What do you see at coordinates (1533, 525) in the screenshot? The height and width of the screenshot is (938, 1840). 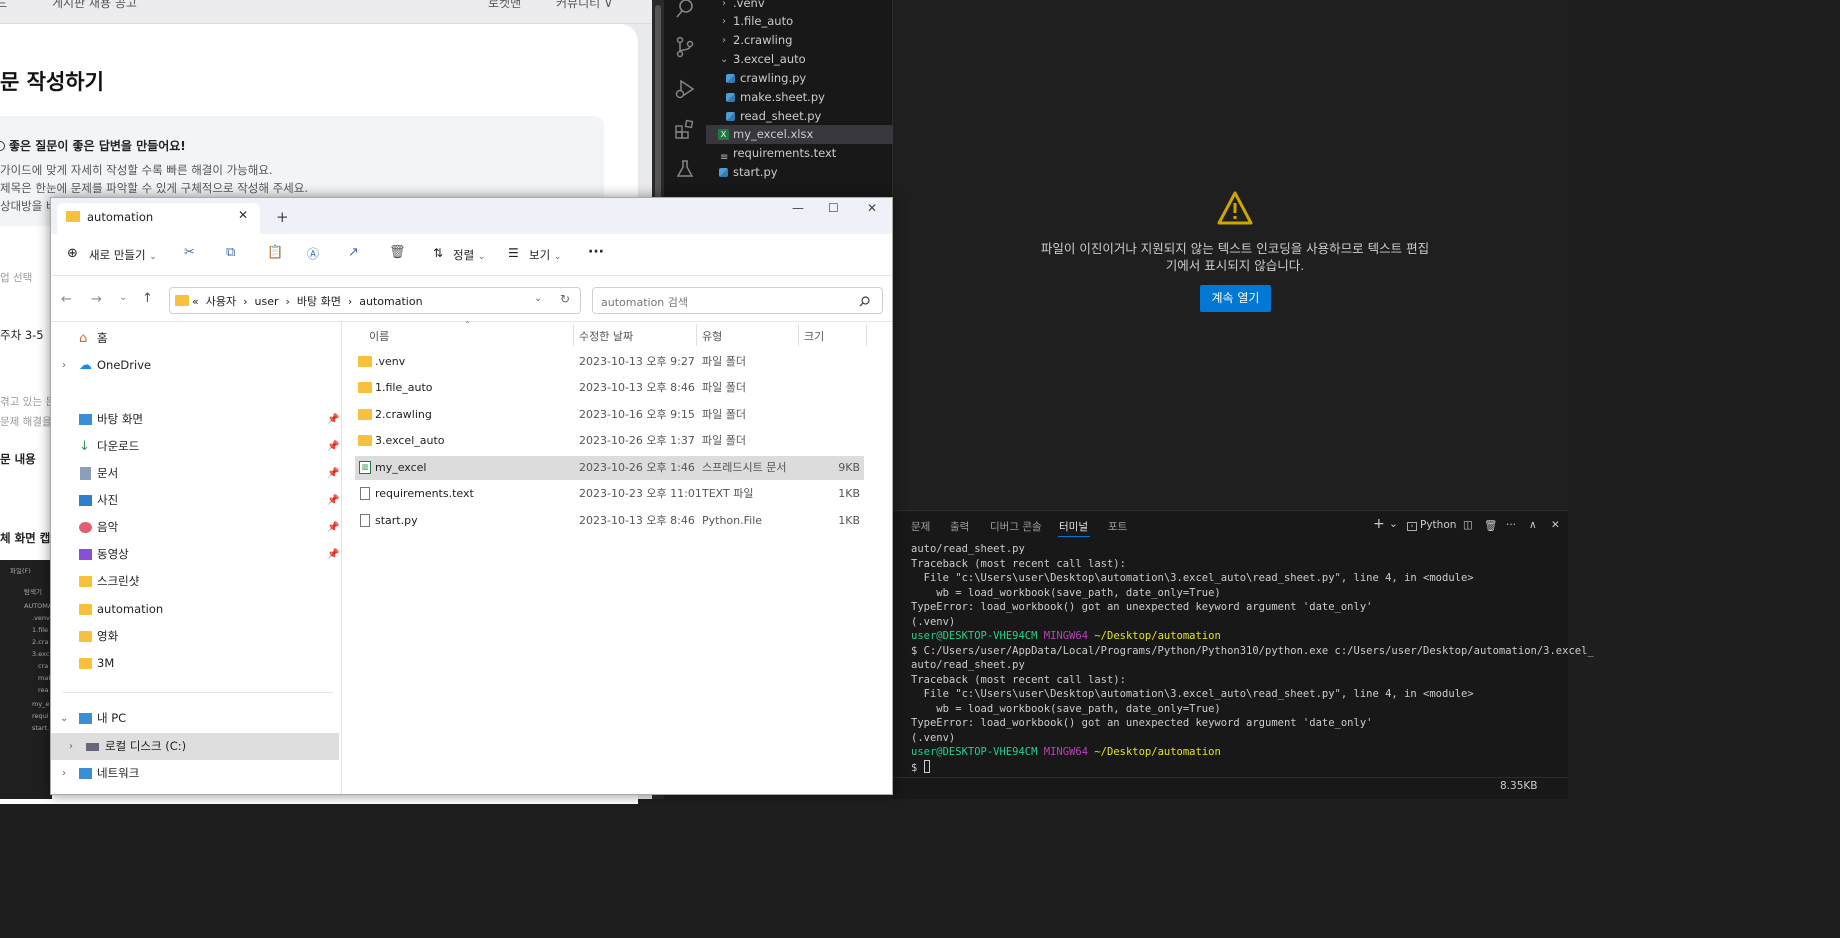 I see `maximize-panel-icon: ∧` at bounding box center [1533, 525].